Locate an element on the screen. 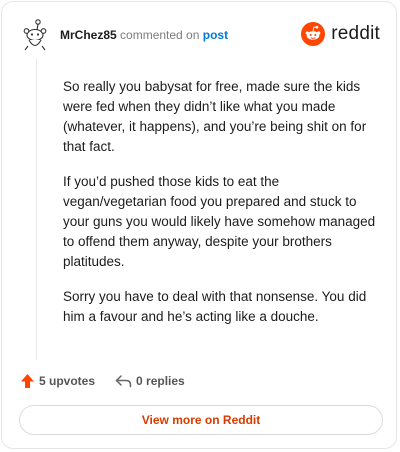 The height and width of the screenshot is (452, 400). action-text: commented on is located at coordinates (160, 35).